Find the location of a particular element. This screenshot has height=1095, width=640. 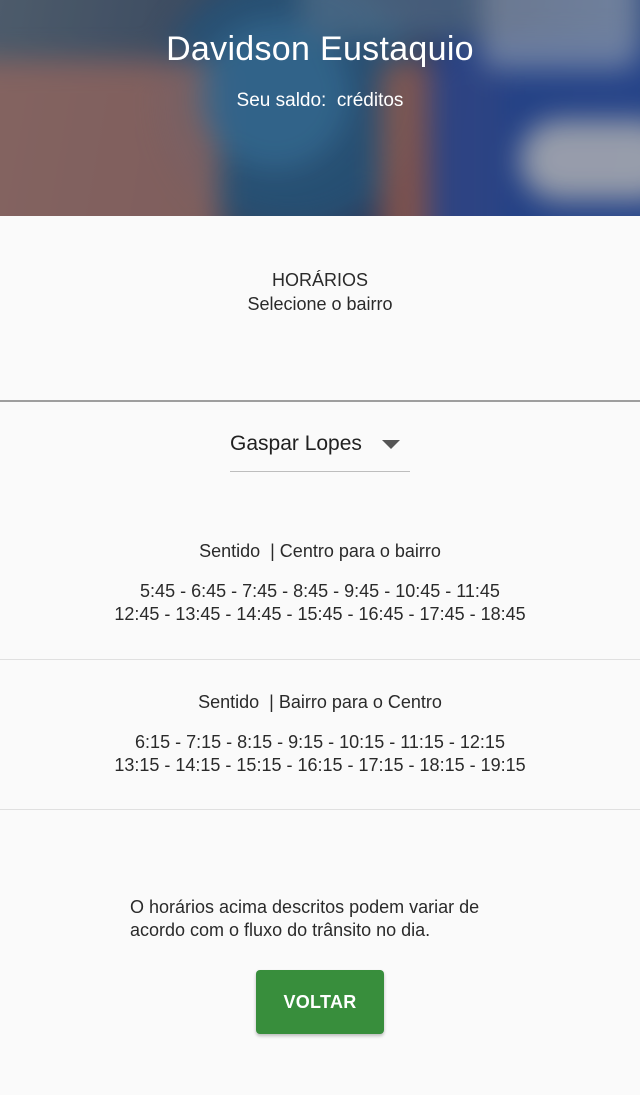

dropdown-selected-value: Gaspar Lopes is located at coordinates (296, 443).